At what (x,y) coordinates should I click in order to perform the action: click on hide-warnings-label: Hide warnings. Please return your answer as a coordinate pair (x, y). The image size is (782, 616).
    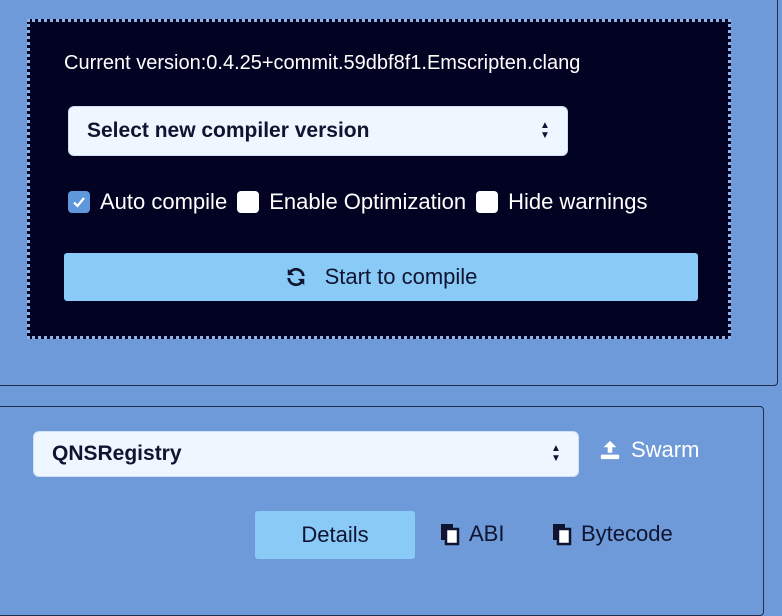
    Looking at the image, I should click on (578, 201).